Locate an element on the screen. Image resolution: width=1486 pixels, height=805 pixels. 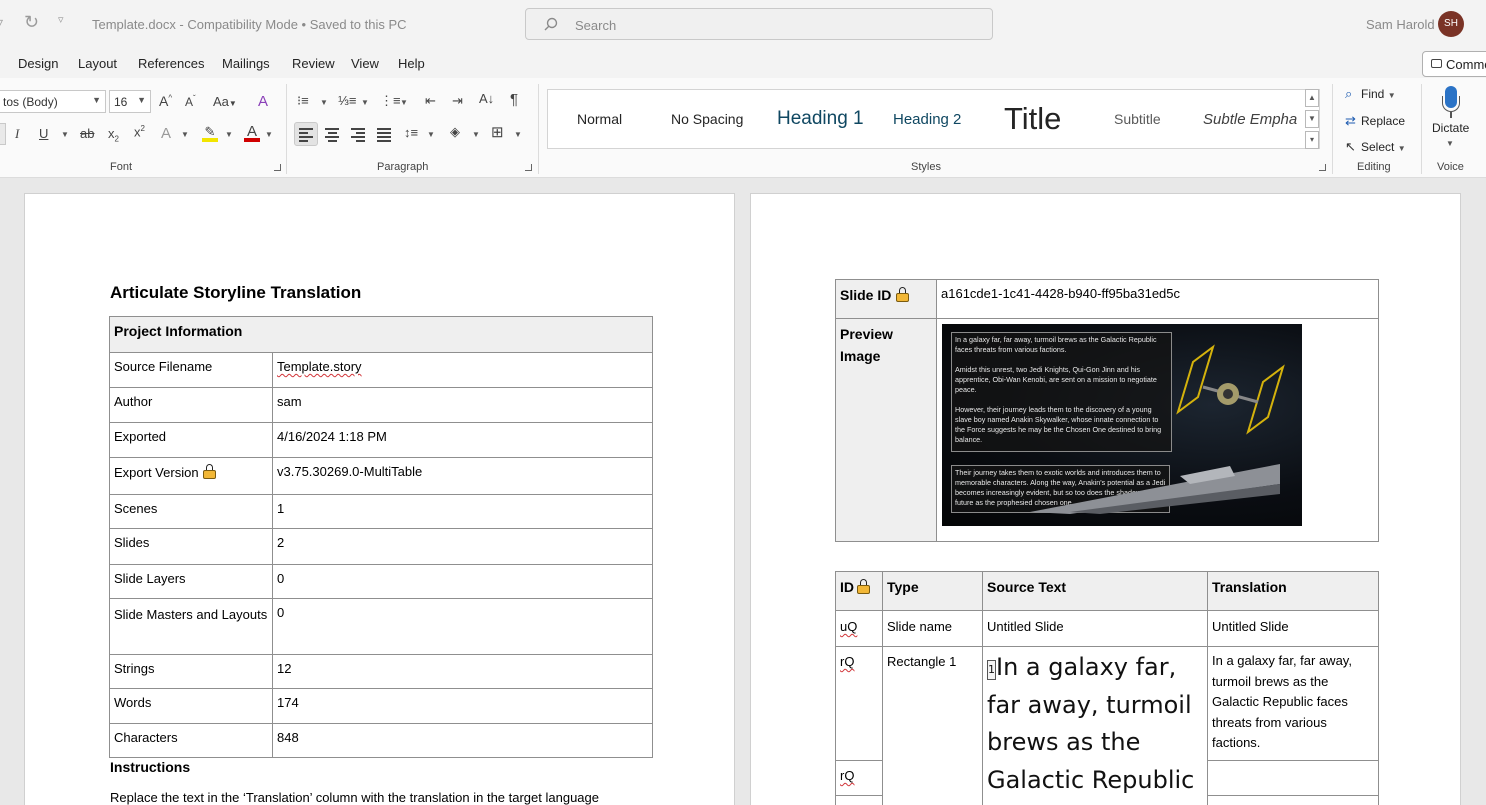
search-icon: ⌕ is located at coordinates (1349, 93).